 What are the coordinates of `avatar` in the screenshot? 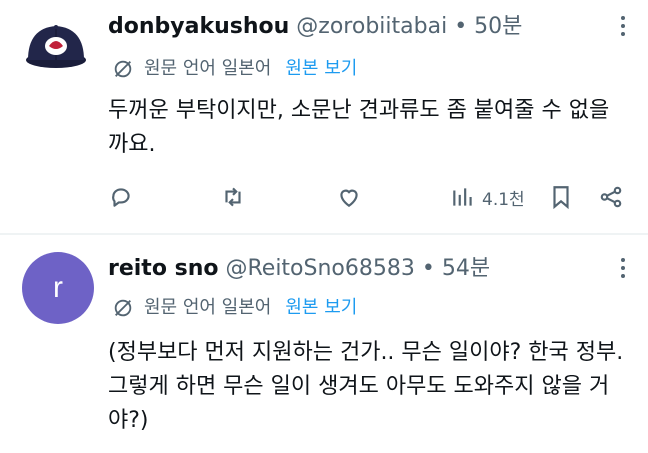 It's located at (56, 46).